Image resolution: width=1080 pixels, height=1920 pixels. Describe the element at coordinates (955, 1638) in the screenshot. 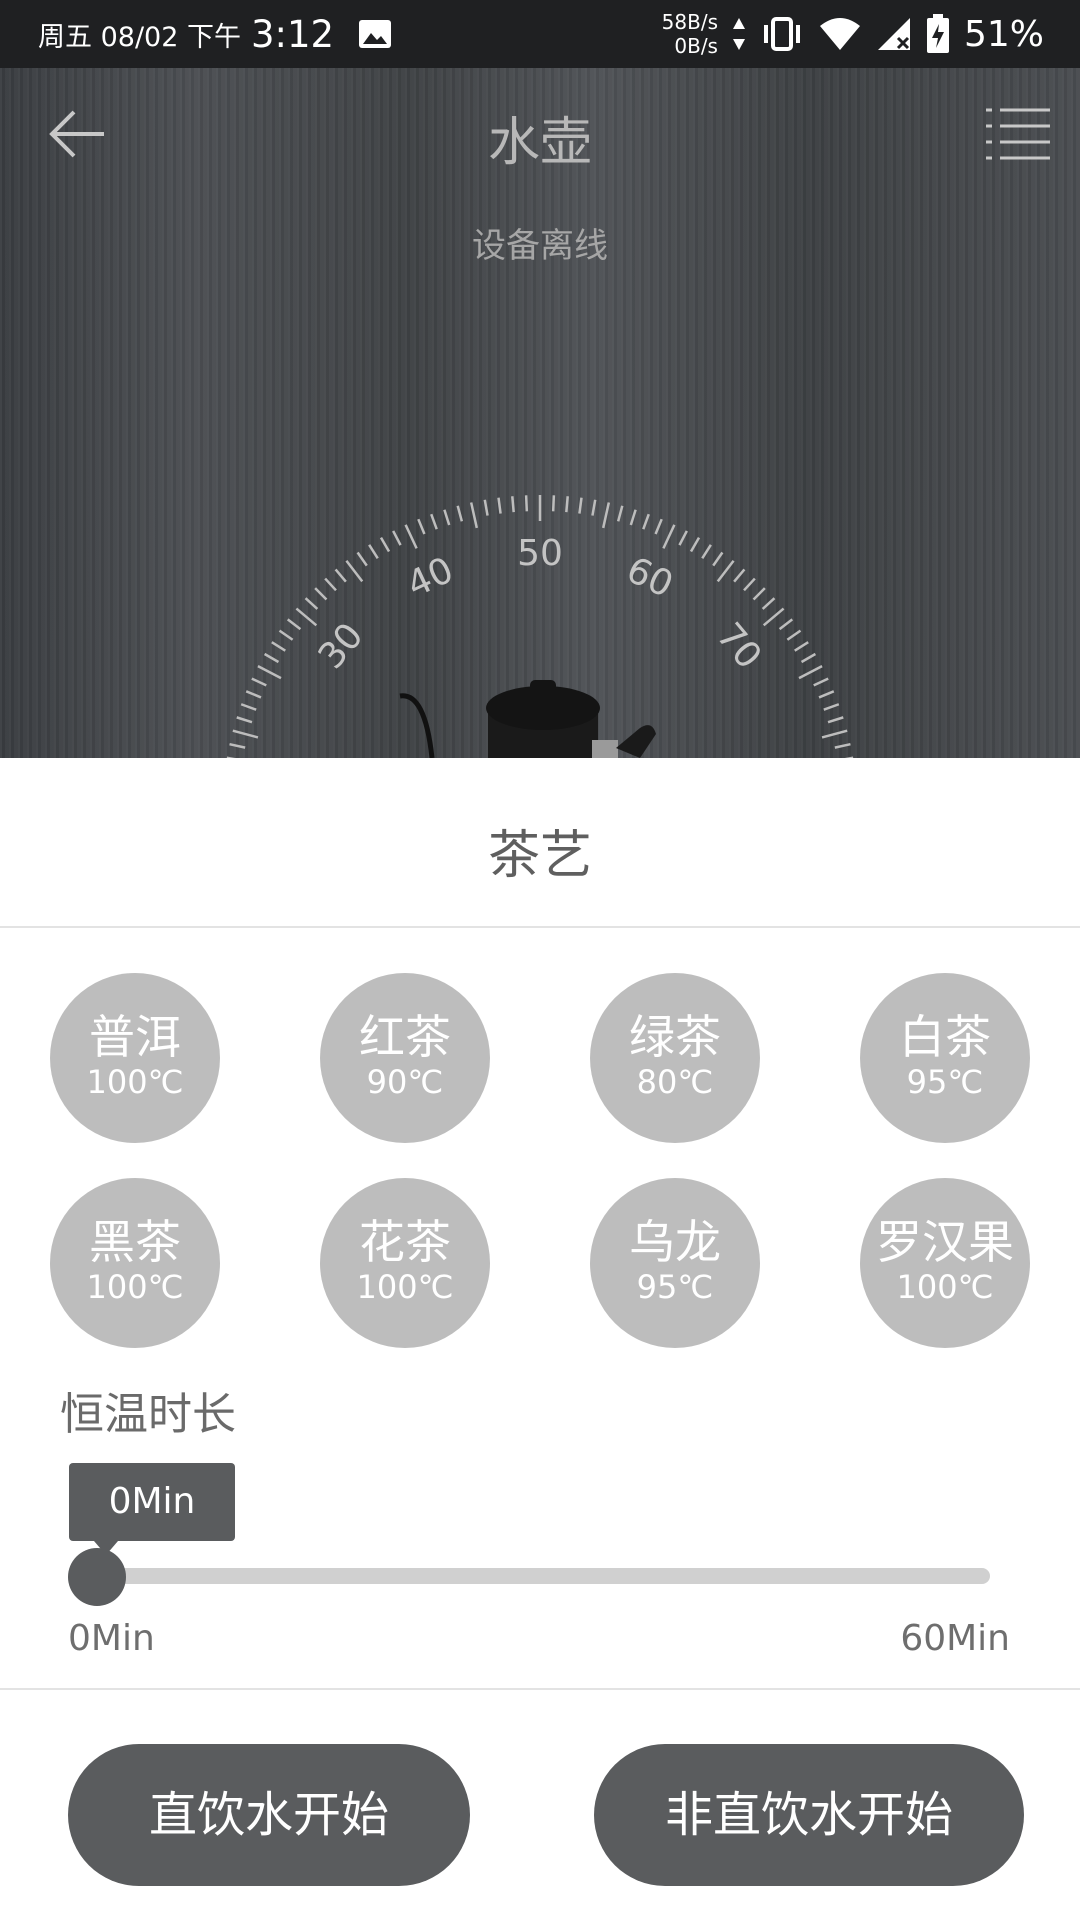

I see `slider-max-label: 60Min` at that location.